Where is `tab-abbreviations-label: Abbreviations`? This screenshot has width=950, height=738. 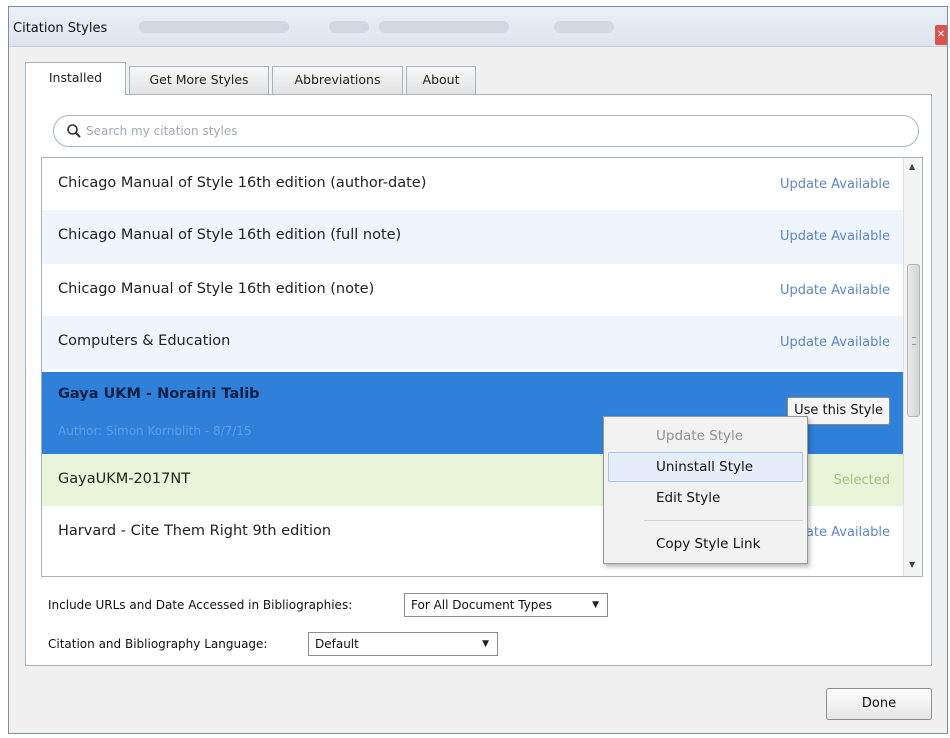
tab-abbreviations-label: Abbreviations is located at coordinates (337, 79).